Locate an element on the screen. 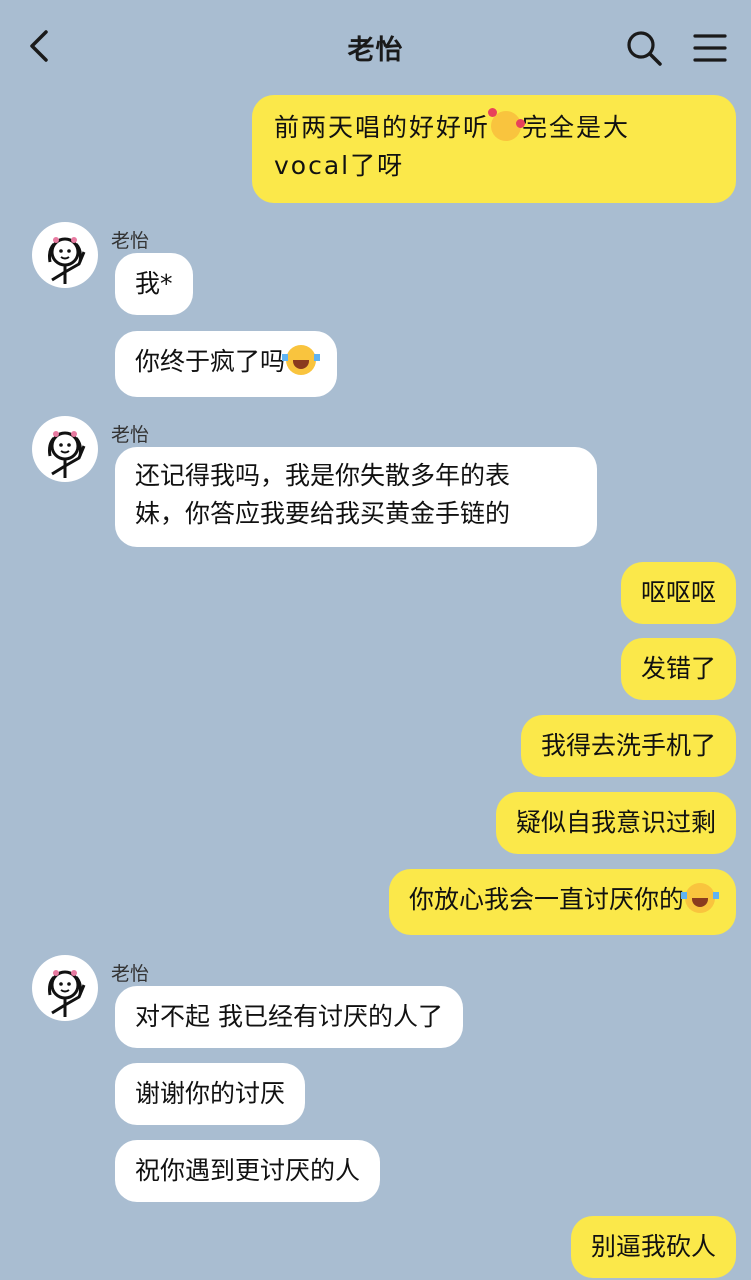 The height and width of the screenshot is (1280, 751). outgoing-message: 呕呕呕 is located at coordinates (678, 593).